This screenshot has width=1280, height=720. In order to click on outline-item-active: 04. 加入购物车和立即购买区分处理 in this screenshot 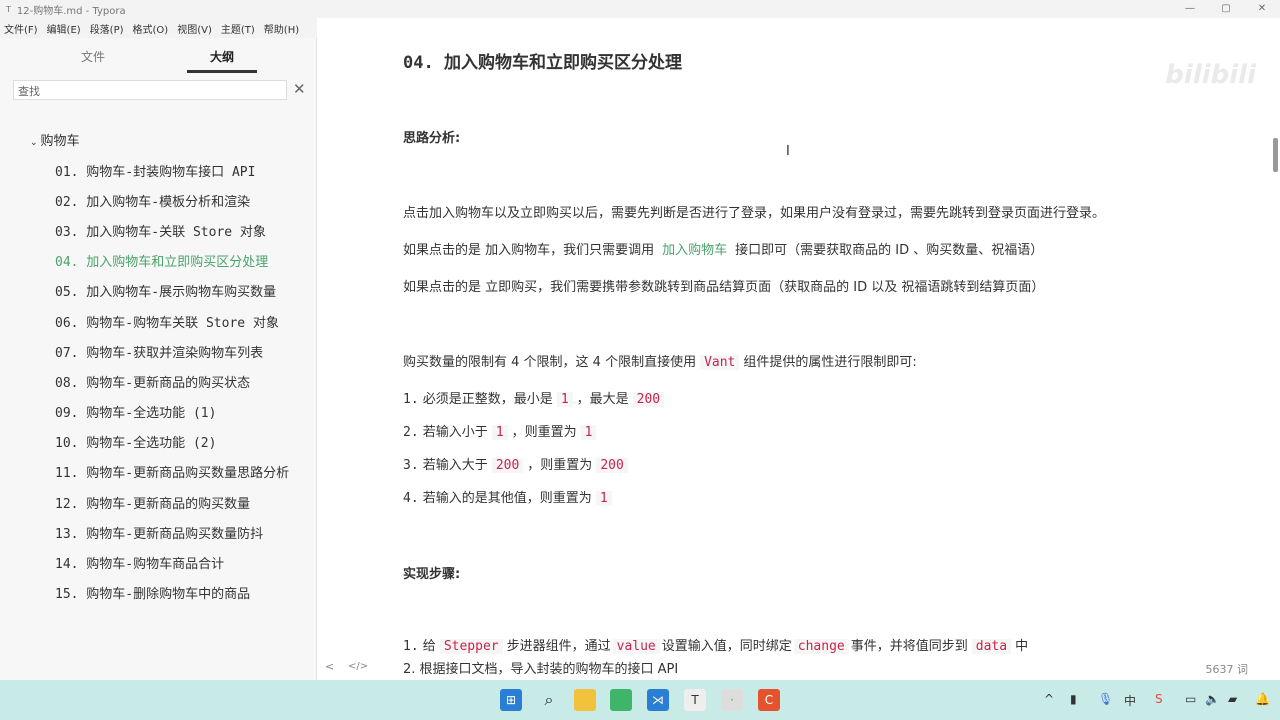, I will do `click(161, 260)`.